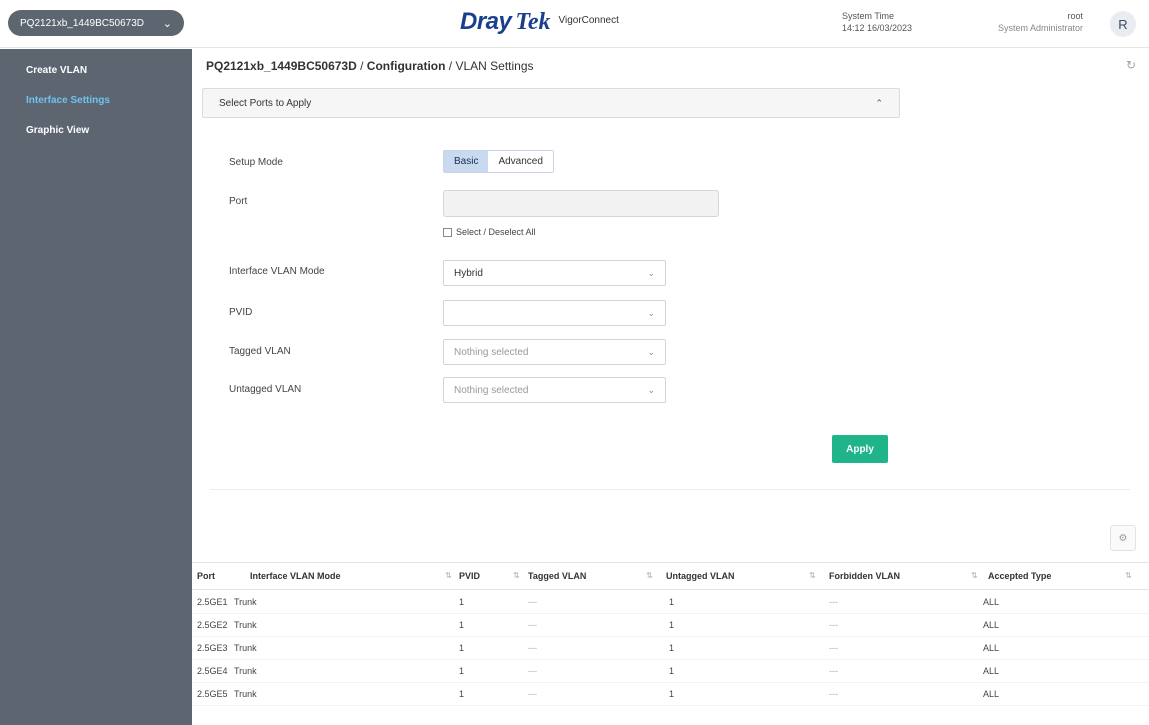 The image size is (1149, 725). Describe the element at coordinates (256, 162) in the screenshot. I see `setup-mode-label: Setup Mode` at that location.